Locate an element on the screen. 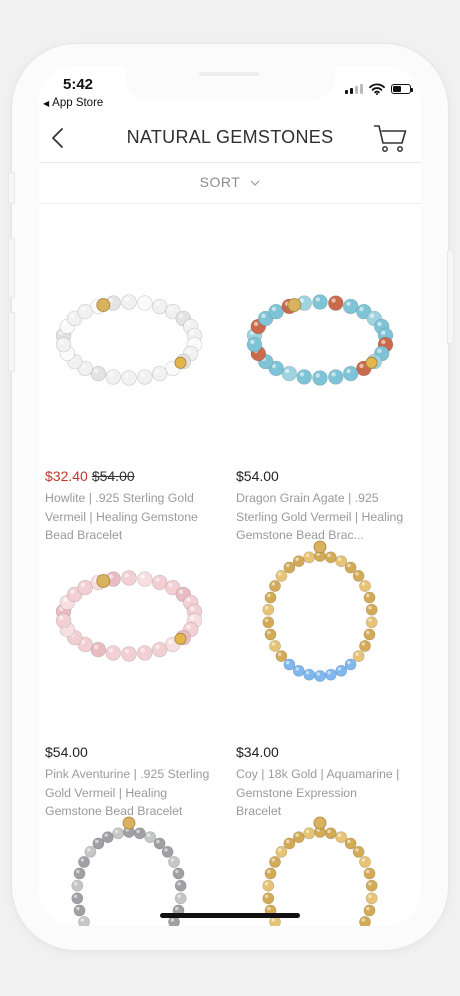  back-triangle-icon: ◀ is located at coordinates (46, 103).